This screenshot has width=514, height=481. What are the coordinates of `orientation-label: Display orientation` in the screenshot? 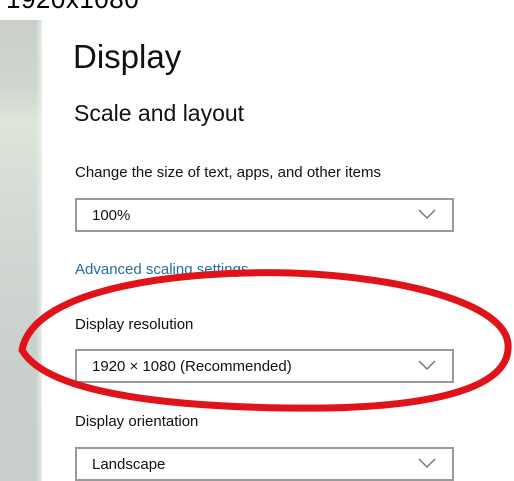 It's located at (137, 421).